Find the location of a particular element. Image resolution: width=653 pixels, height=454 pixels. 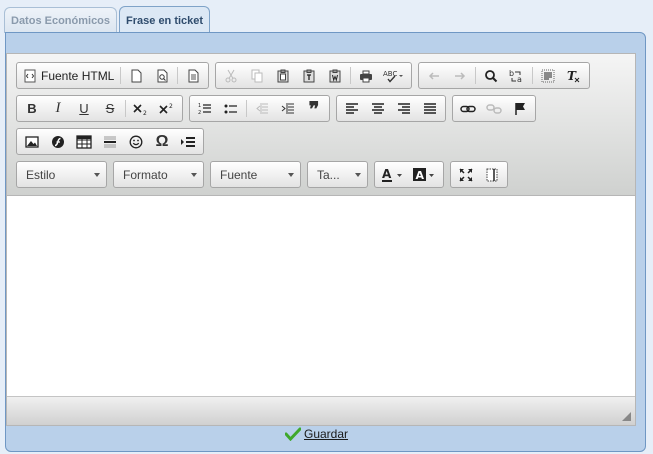

styles-dropdown-label: Estilo is located at coordinates (41, 174).